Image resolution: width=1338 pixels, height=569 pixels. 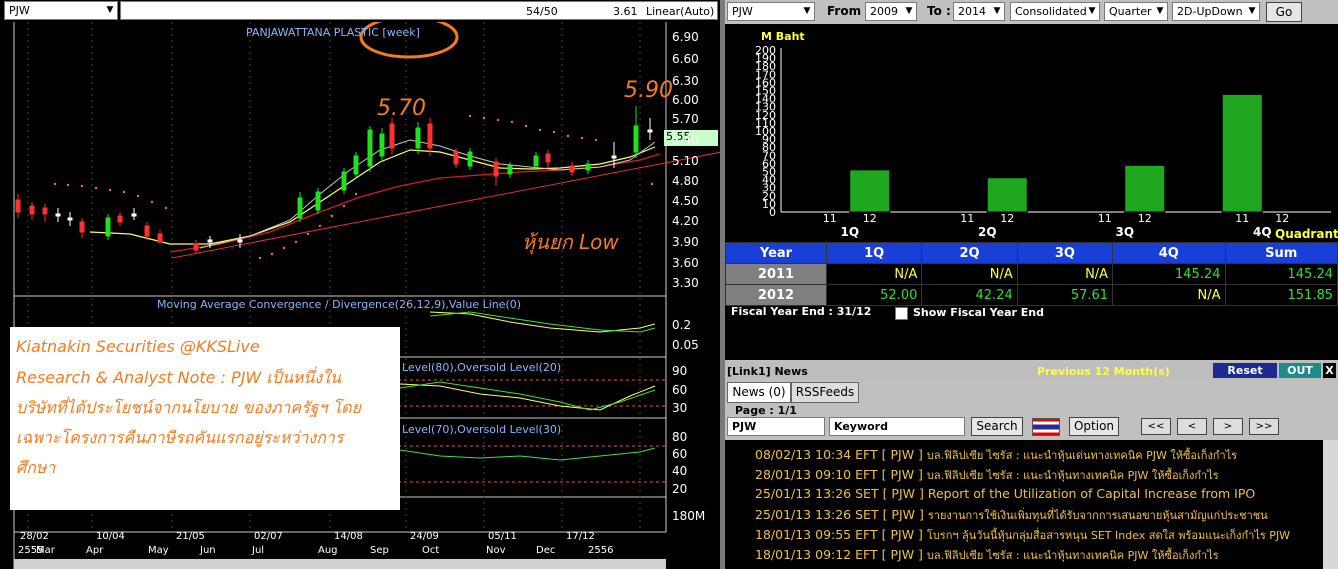 I want to click on search-button: Search, so click(x=997, y=426).